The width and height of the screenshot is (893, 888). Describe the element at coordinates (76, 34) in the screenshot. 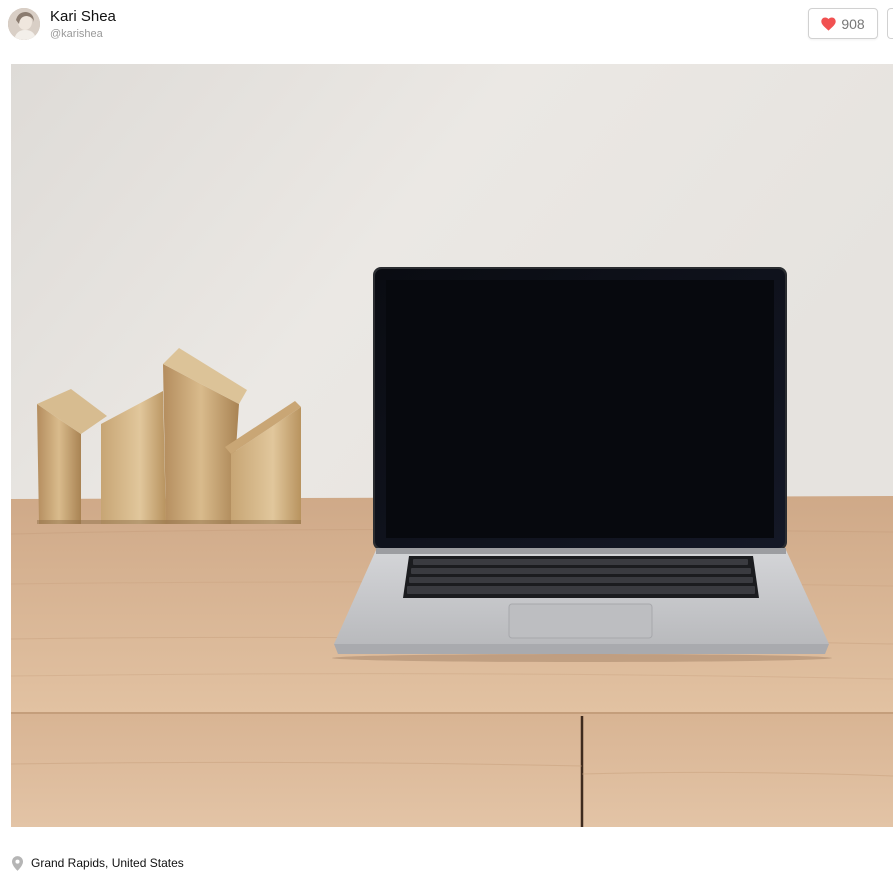

I see `user-handle: @karishea` at that location.